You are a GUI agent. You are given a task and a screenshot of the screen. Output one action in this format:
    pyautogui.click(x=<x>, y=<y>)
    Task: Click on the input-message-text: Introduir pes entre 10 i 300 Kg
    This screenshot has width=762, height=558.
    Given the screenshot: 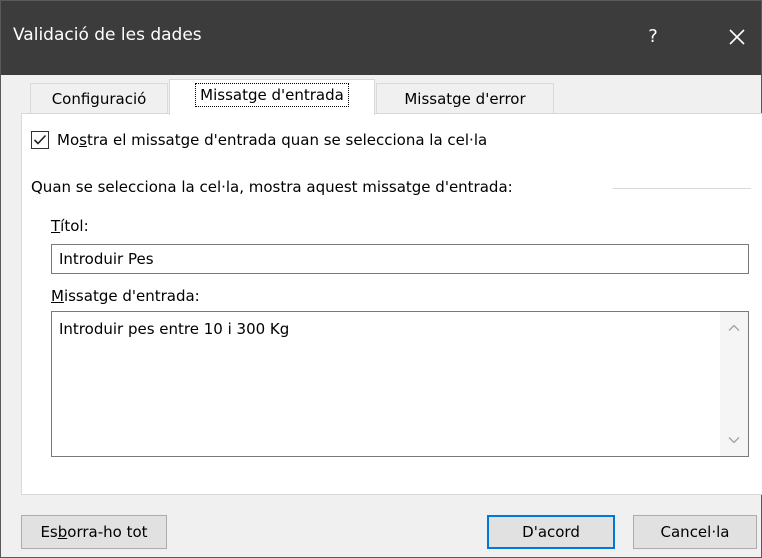 What is the action you would take?
    pyautogui.click(x=174, y=329)
    